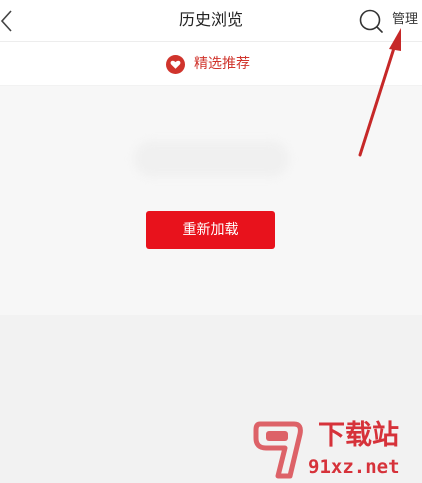 This screenshot has width=422, height=483. What do you see at coordinates (358, 435) in the screenshot?
I see `watermark-title: 下载站` at bounding box center [358, 435].